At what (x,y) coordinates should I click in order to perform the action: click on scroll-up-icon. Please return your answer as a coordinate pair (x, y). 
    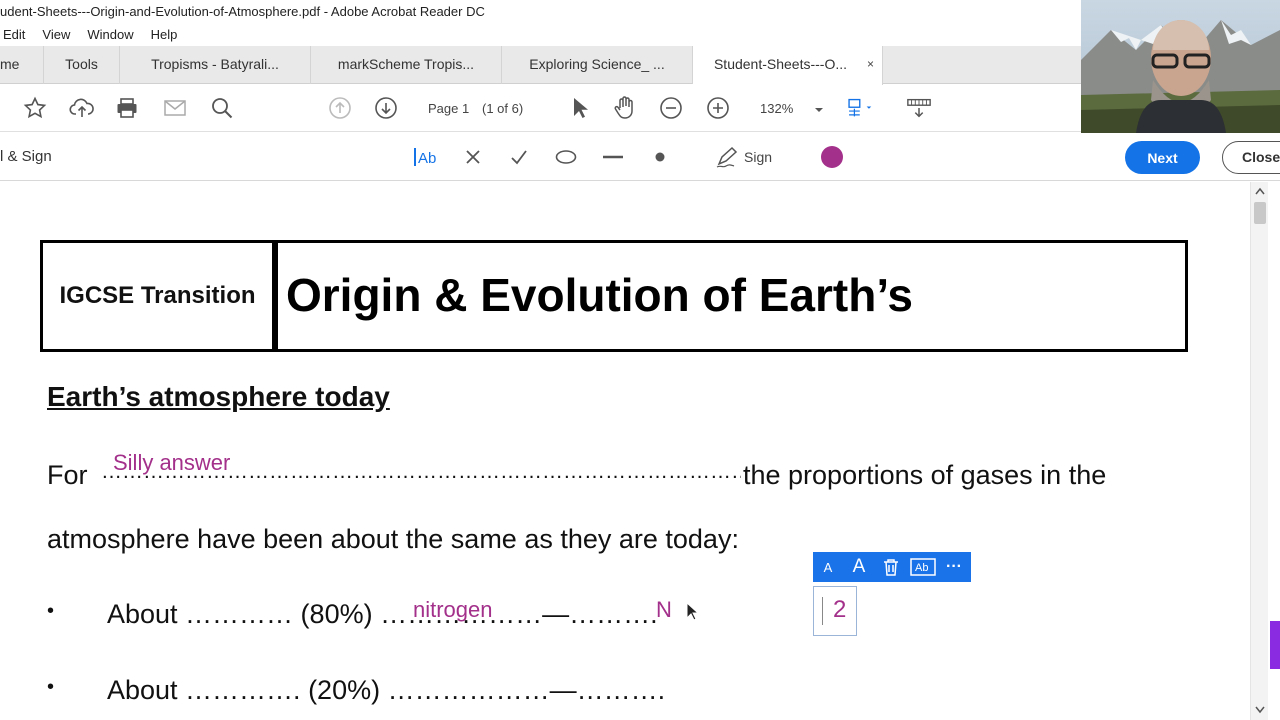
    Looking at the image, I should click on (1260, 191).